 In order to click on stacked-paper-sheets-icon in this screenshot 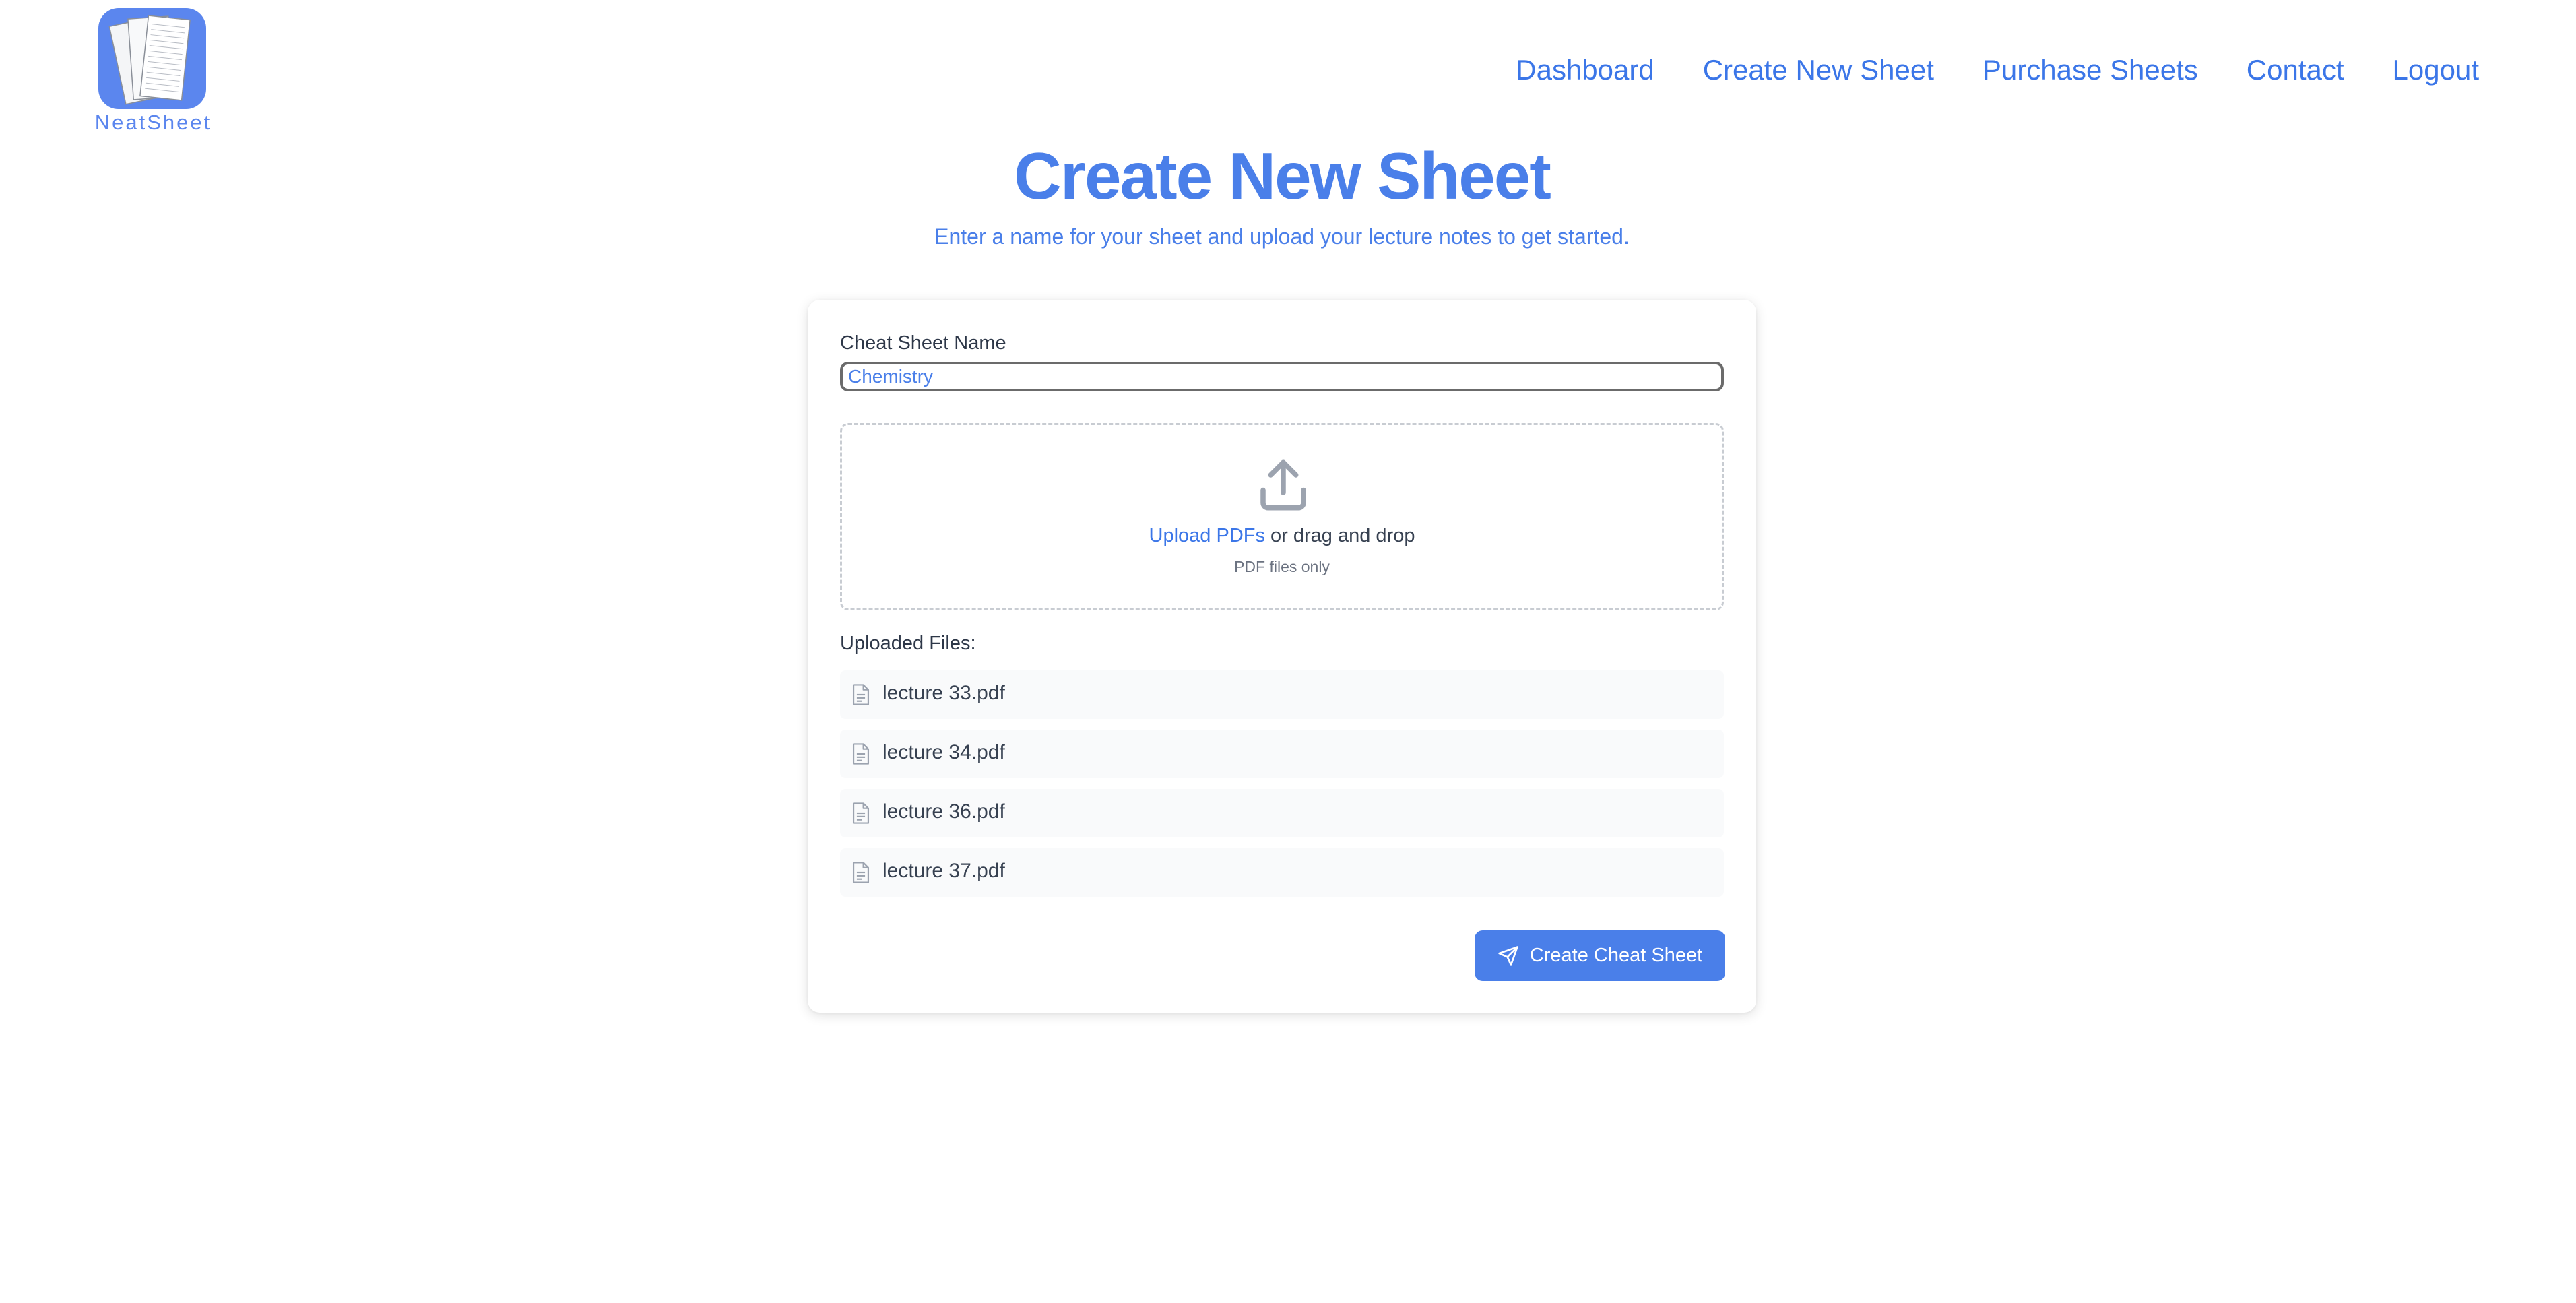, I will do `click(152, 58)`.